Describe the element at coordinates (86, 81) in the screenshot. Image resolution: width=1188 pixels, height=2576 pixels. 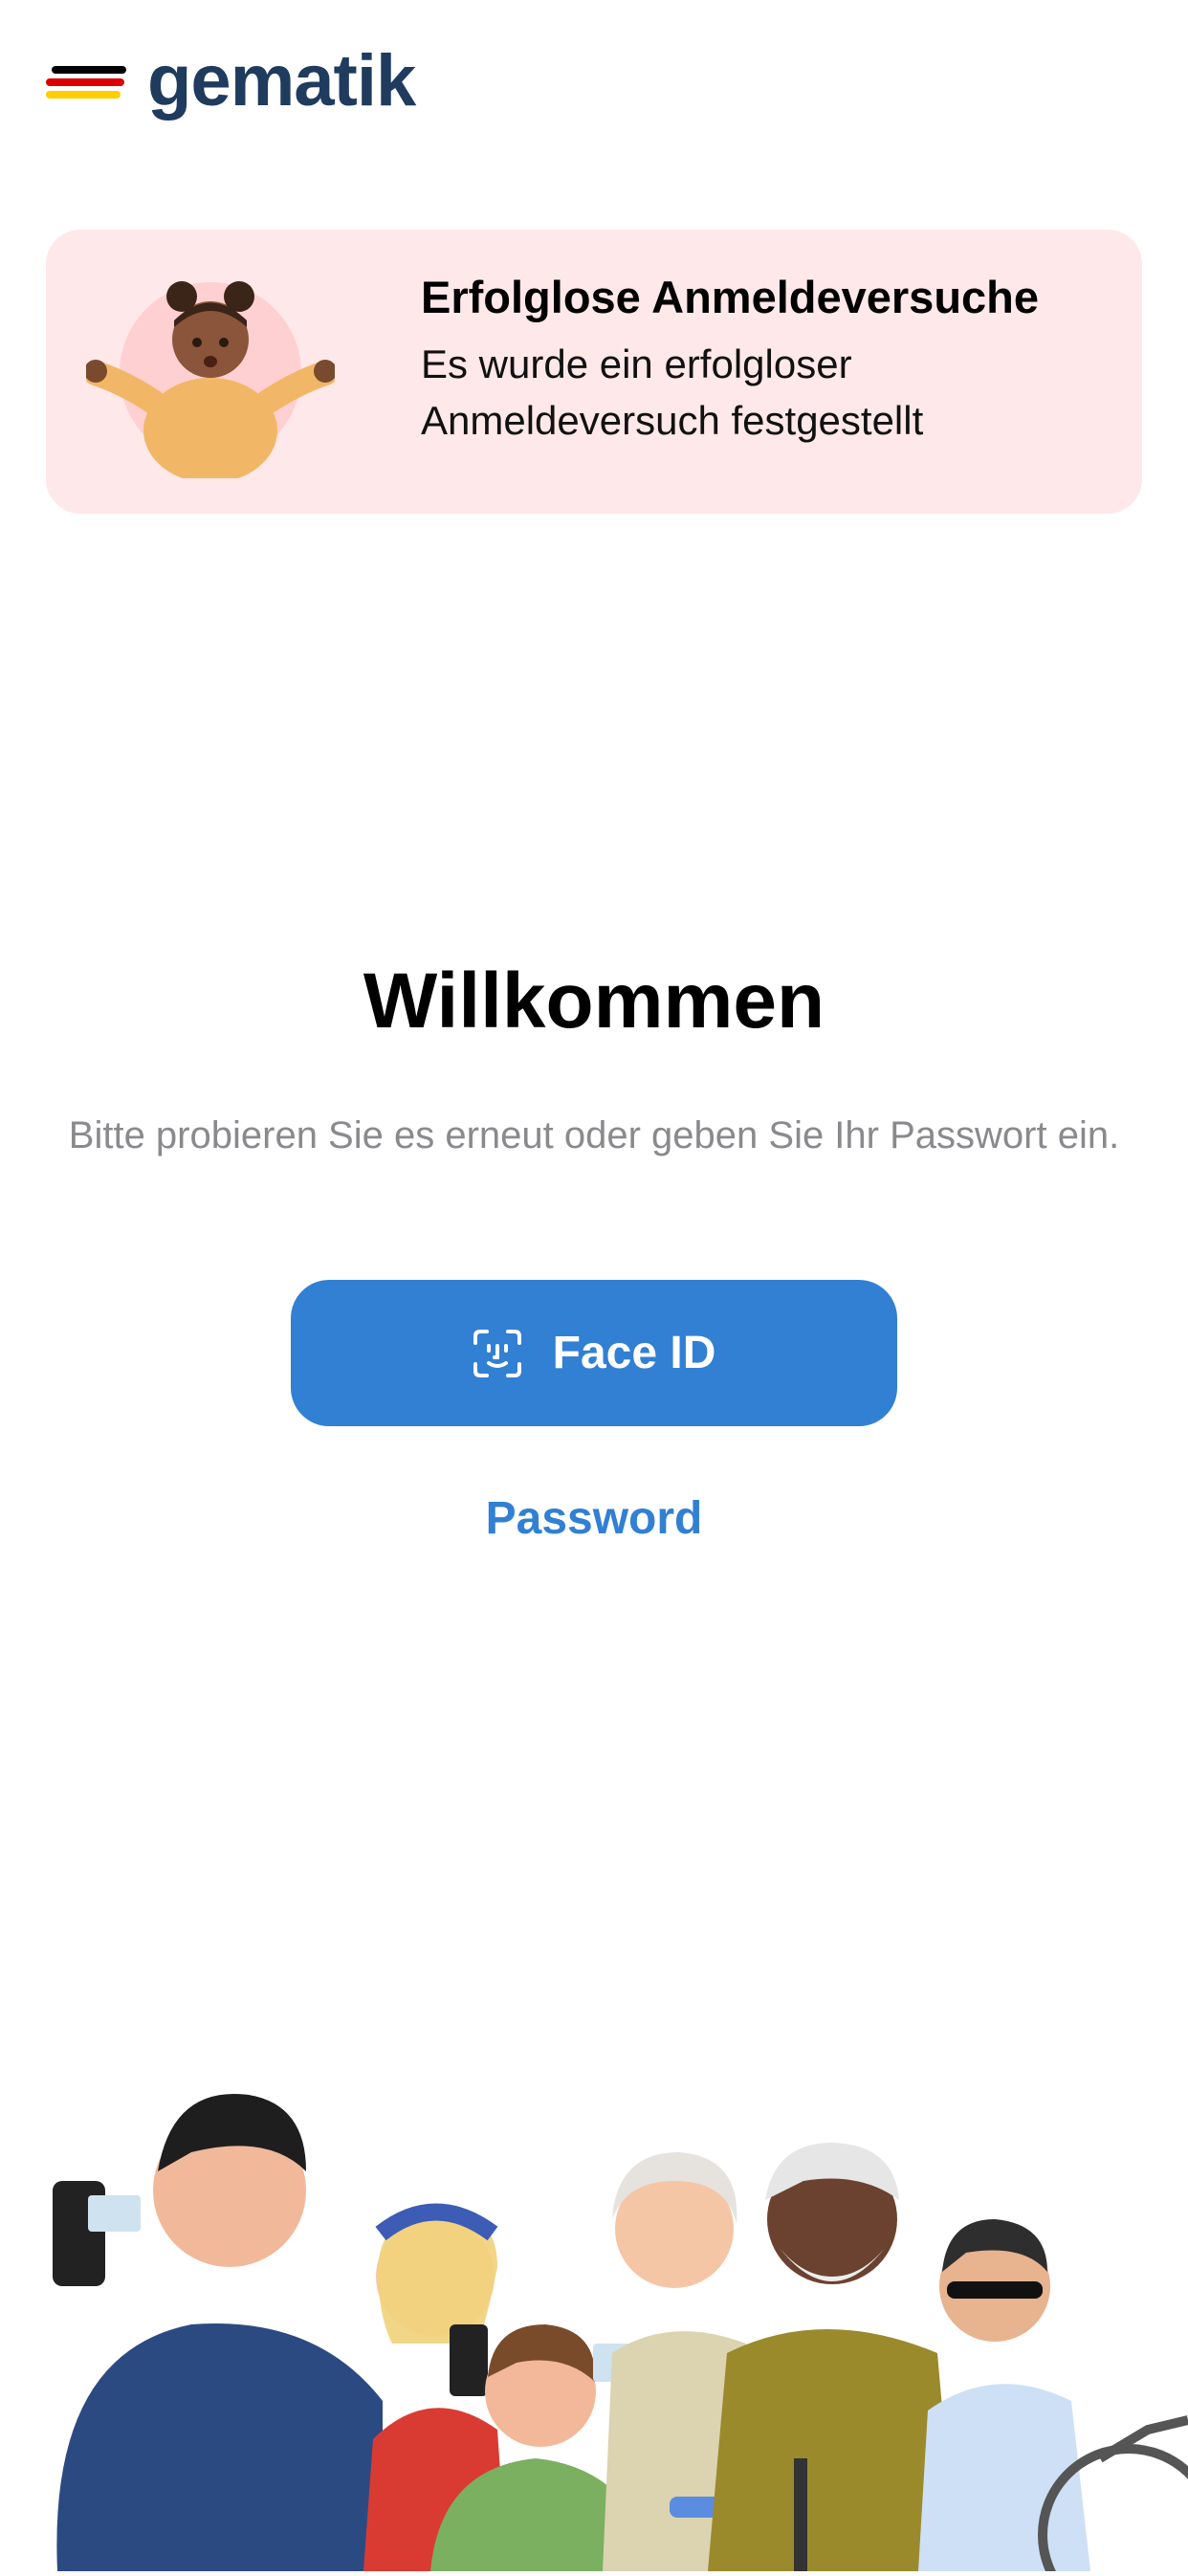
I see `gematik-logo-icon` at that location.